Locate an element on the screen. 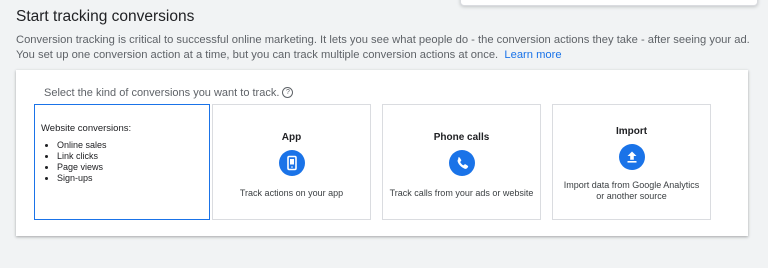  app-option-title: App is located at coordinates (291, 137).